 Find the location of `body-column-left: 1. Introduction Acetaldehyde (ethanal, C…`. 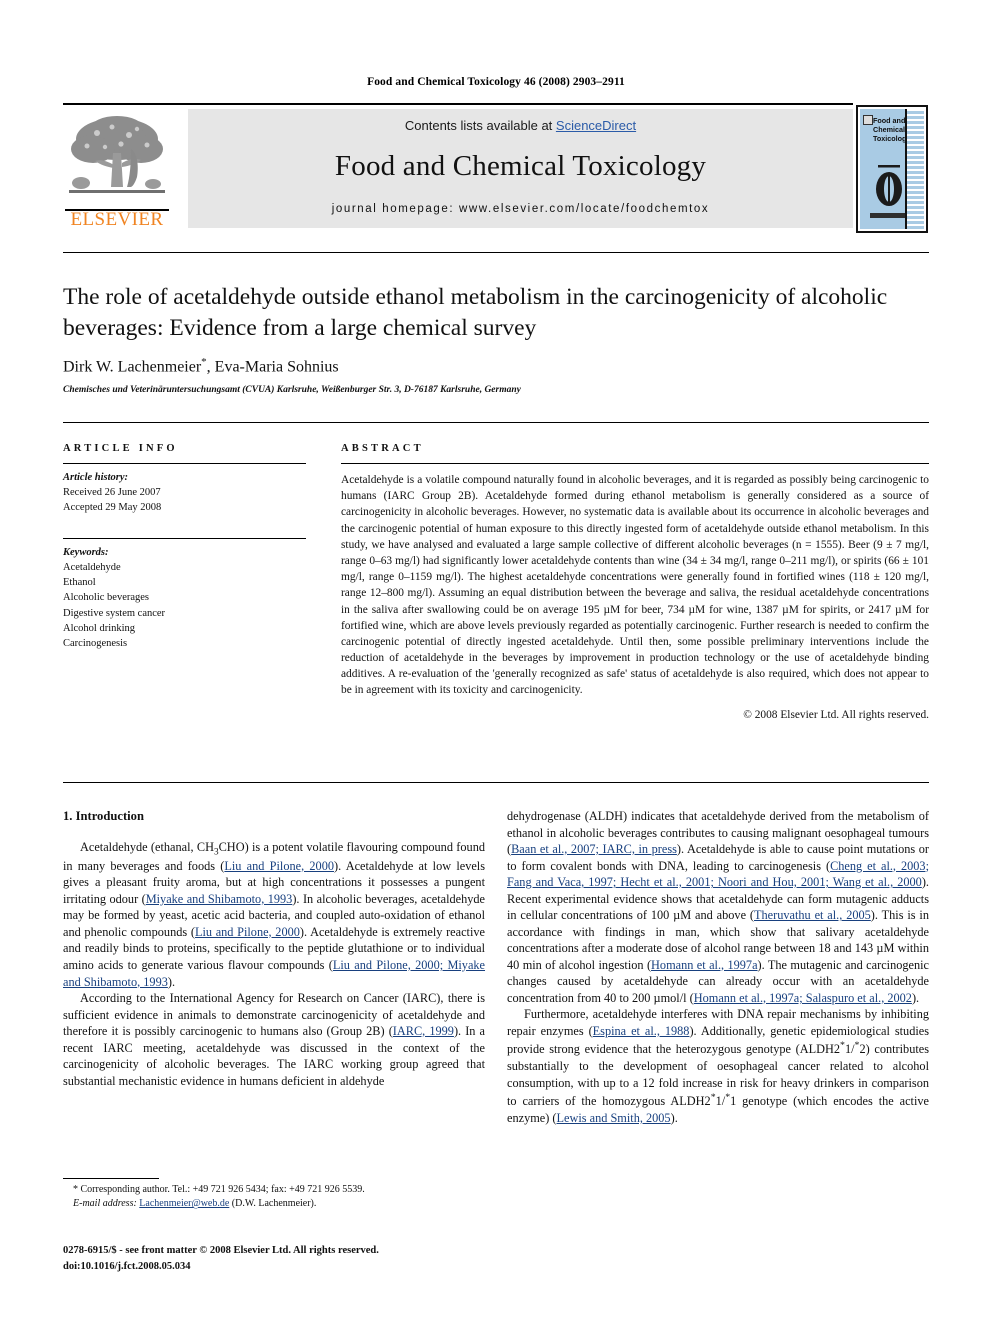

body-column-left: 1. Introduction Acetaldehyde (ethanal, C… is located at coordinates (274, 948).